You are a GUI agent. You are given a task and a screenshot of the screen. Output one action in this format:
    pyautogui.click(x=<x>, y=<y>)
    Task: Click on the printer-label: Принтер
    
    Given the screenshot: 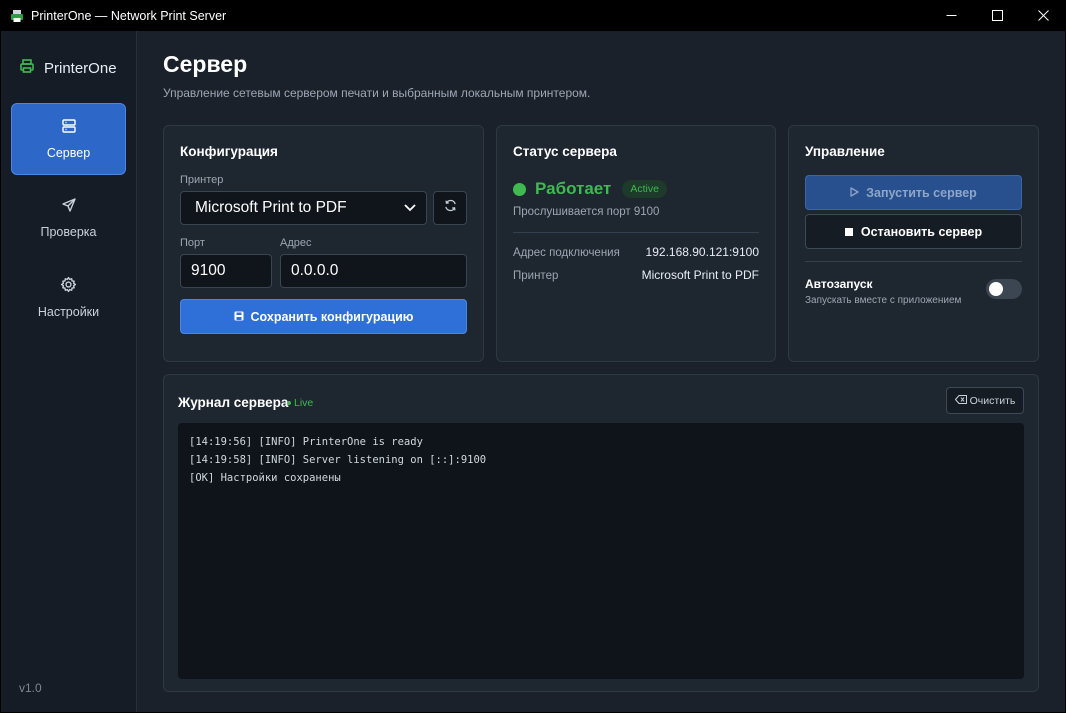 What is the action you would take?
    pyautogui.click(x=202, y=180)
    